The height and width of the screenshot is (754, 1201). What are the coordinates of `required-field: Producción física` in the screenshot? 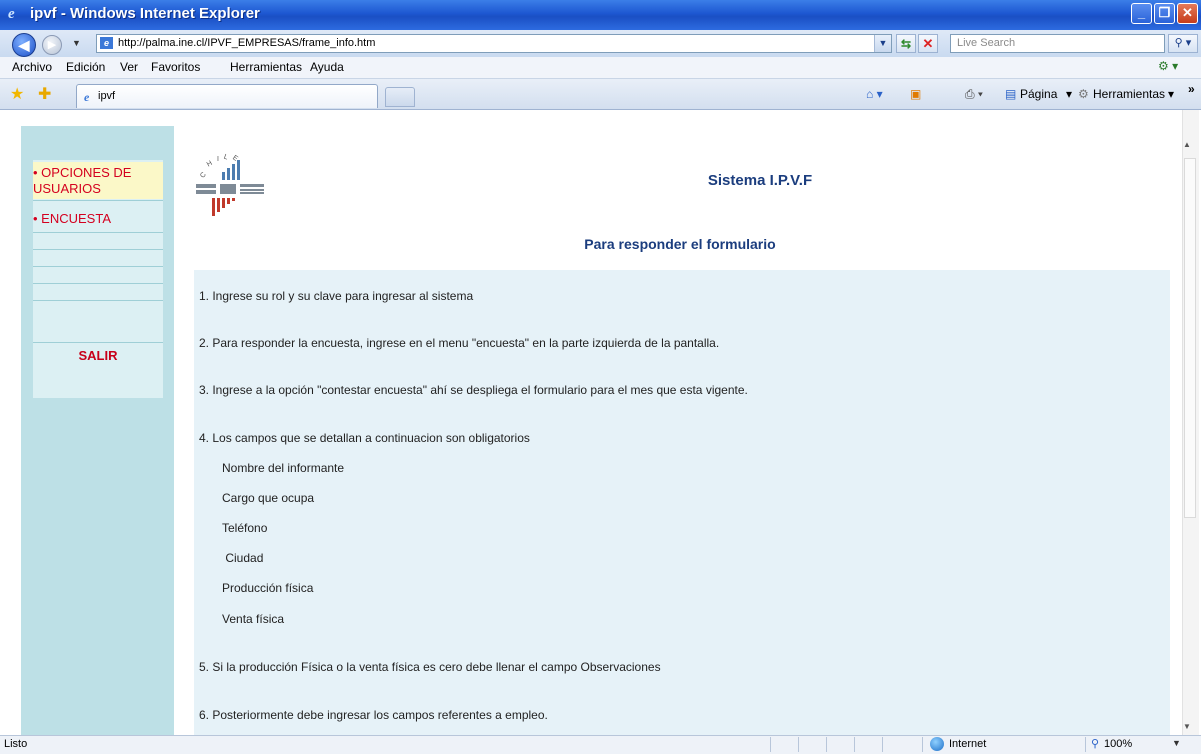 It's located at (268, 588).